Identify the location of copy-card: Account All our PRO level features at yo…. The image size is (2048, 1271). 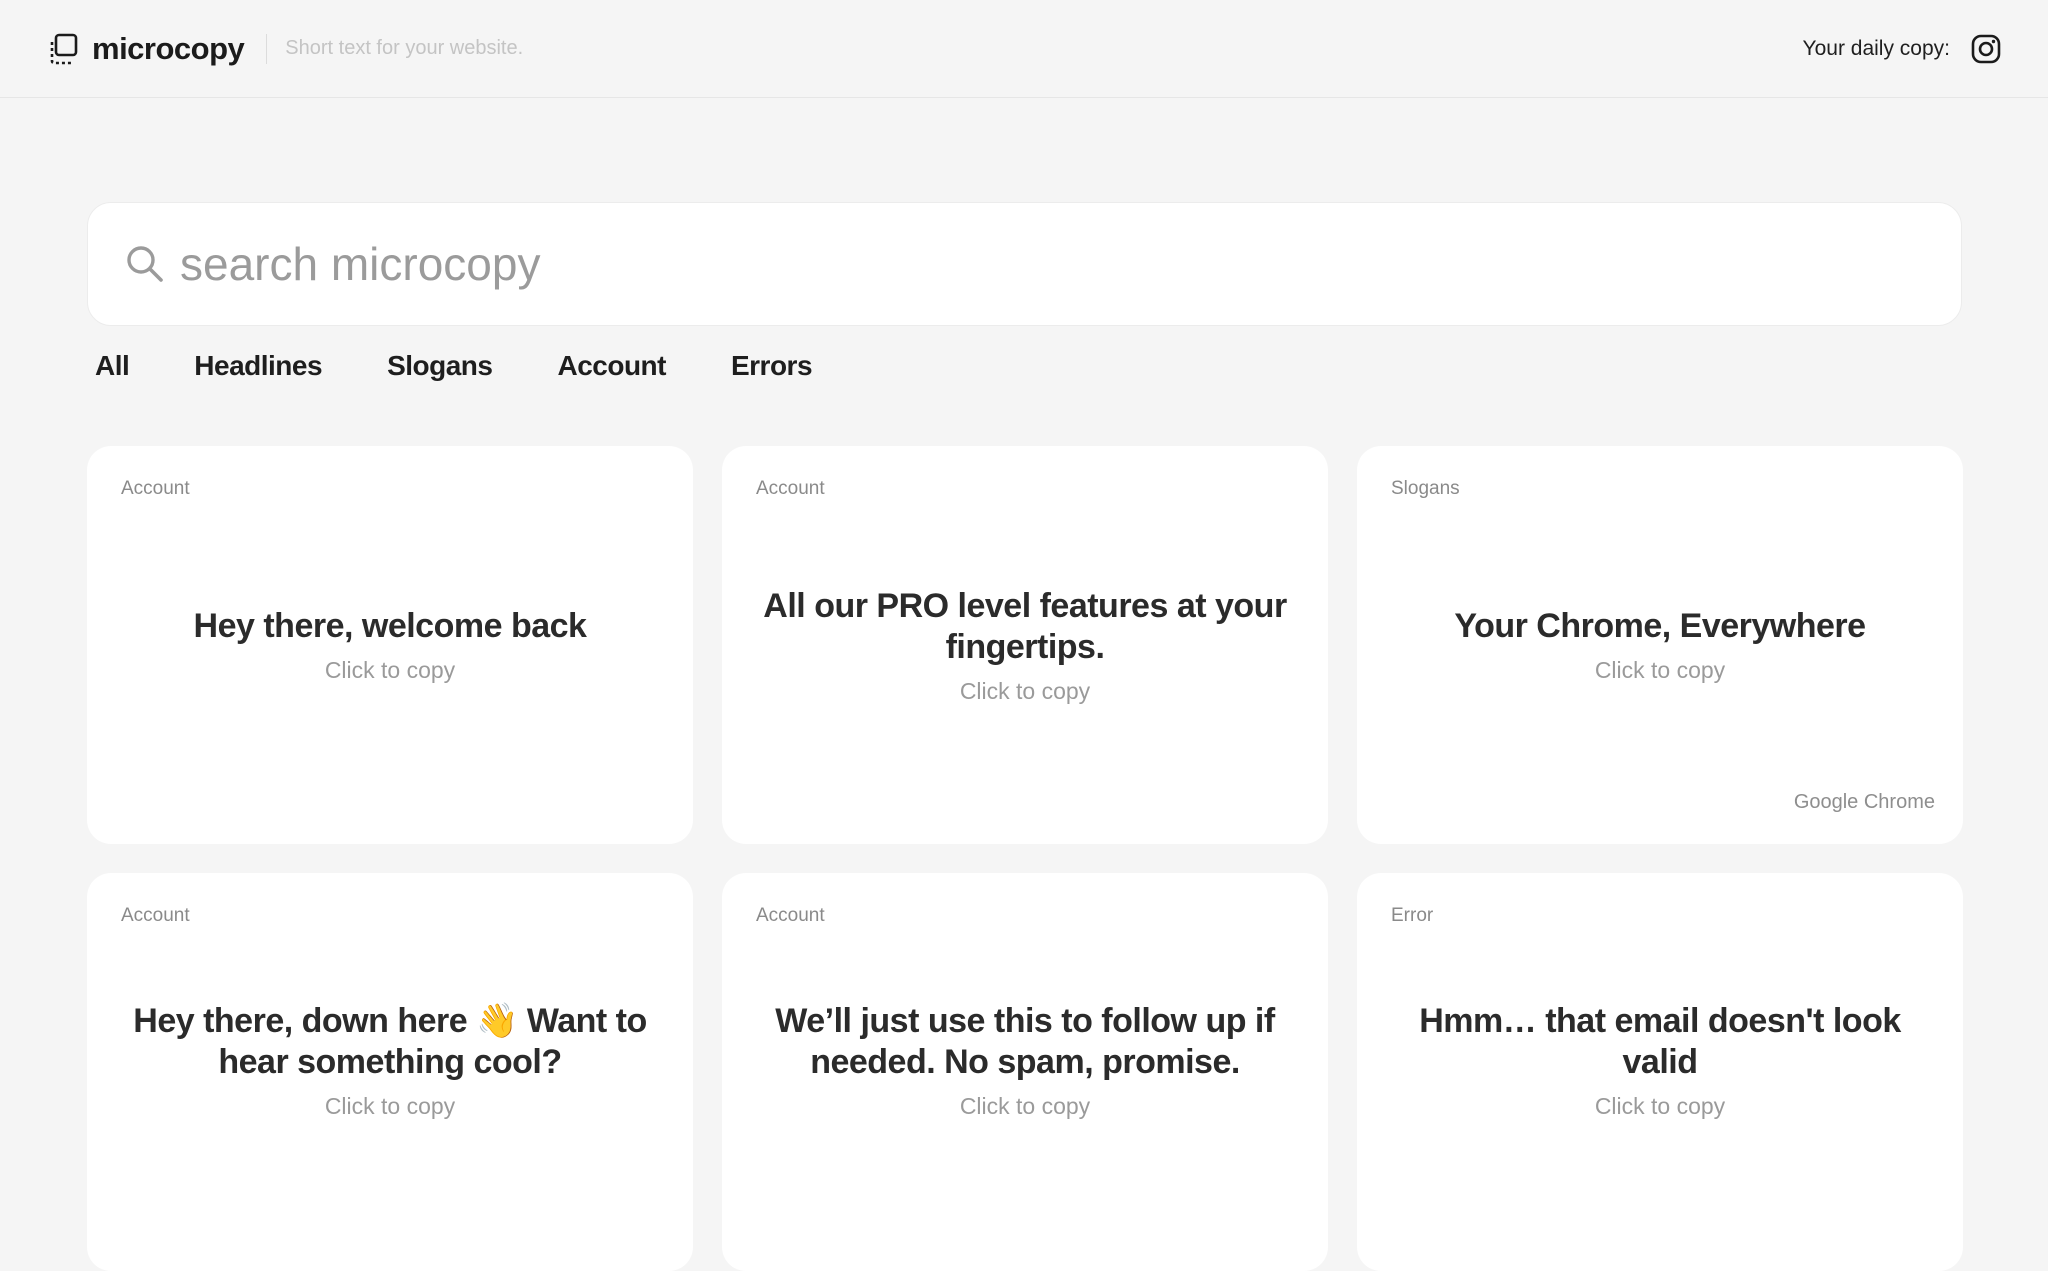
(1025, 645).